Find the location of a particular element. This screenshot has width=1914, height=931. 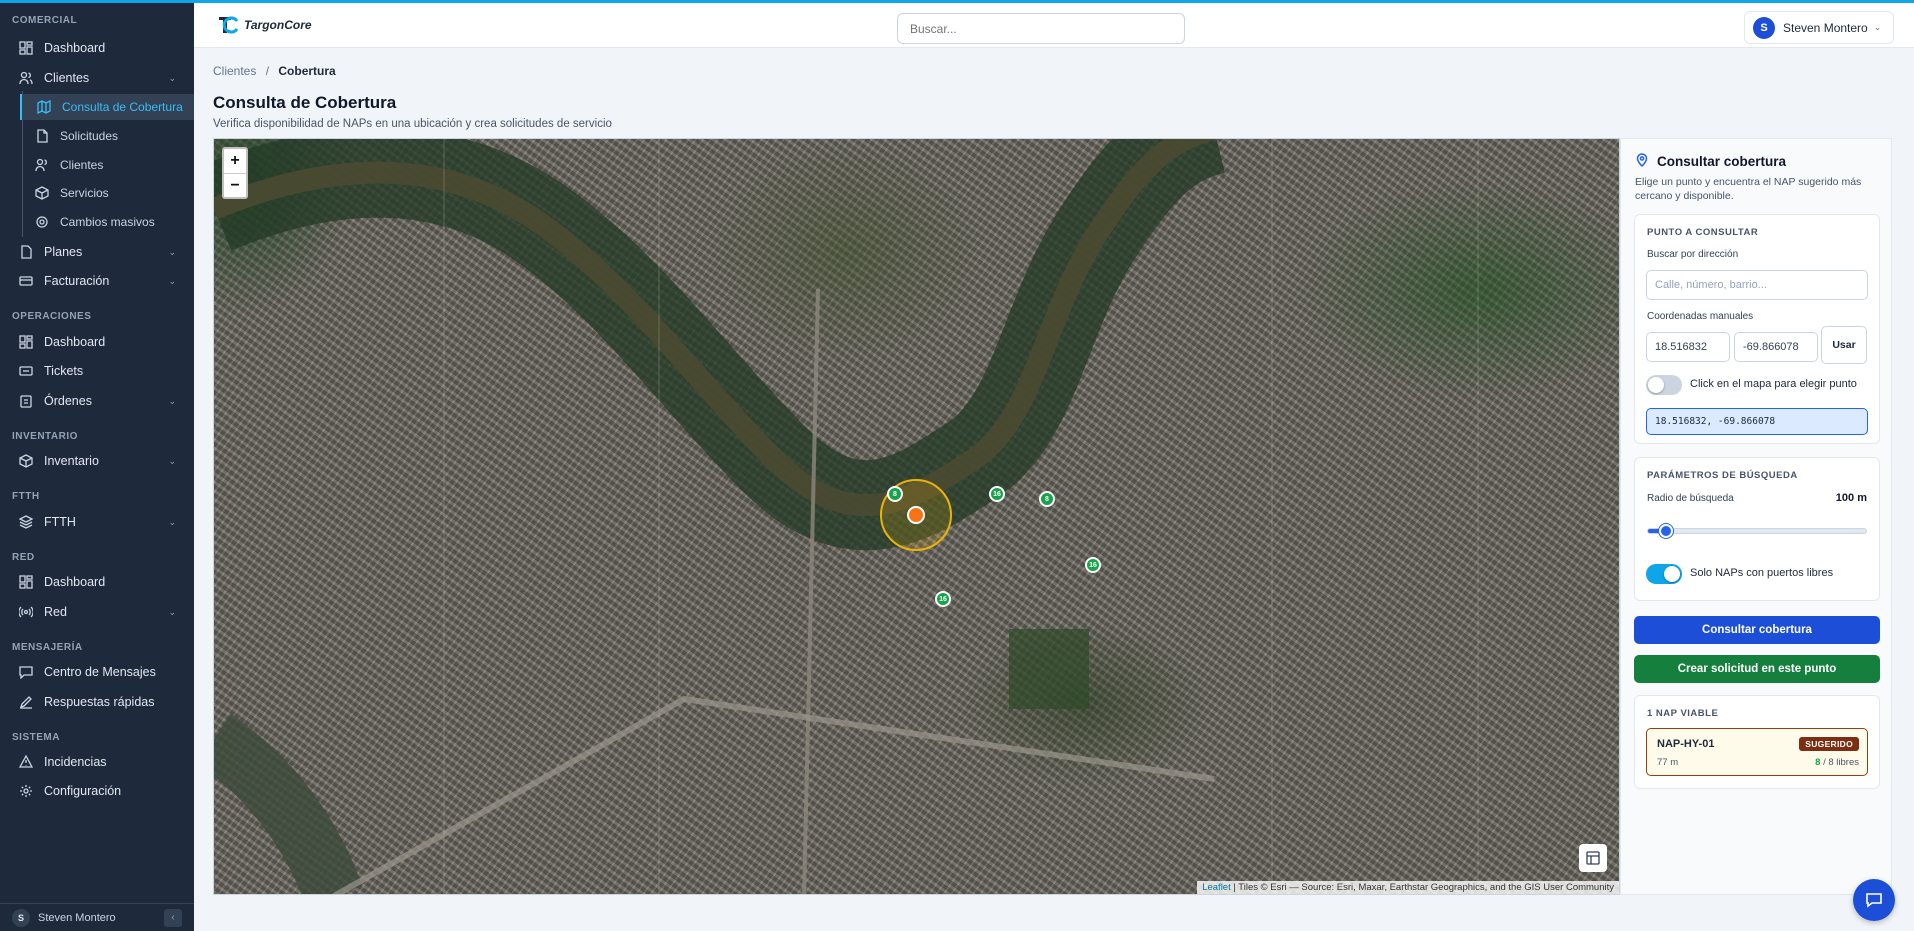

radius-value: 100 m is located at coordinates (1851, 498).